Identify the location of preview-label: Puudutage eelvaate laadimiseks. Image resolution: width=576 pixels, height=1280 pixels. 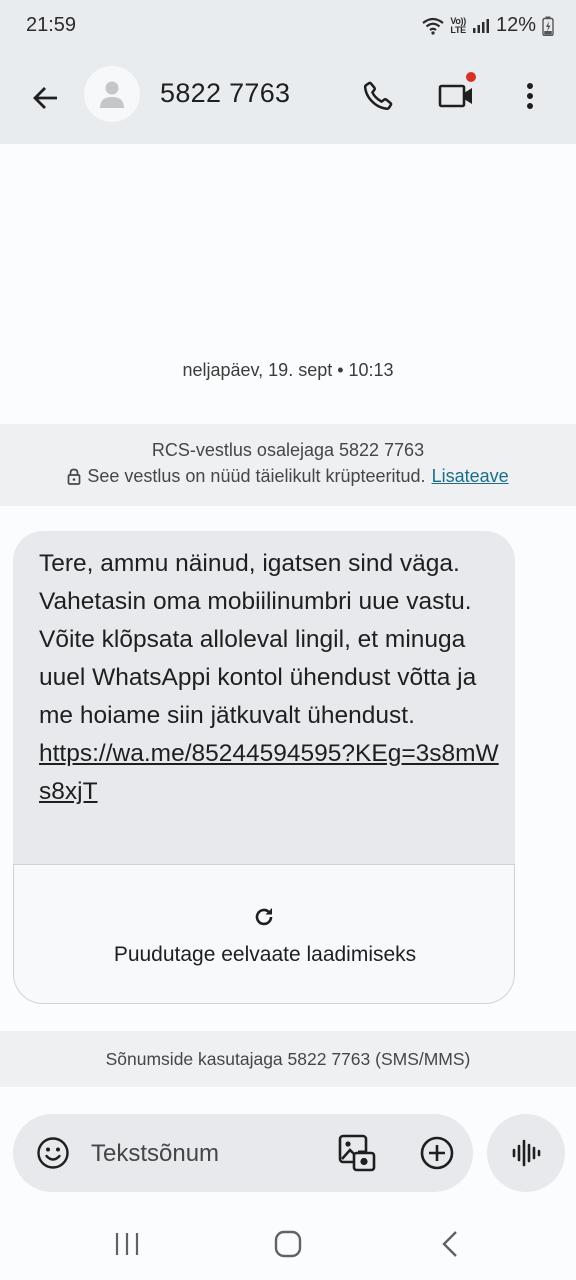
(265, 954).